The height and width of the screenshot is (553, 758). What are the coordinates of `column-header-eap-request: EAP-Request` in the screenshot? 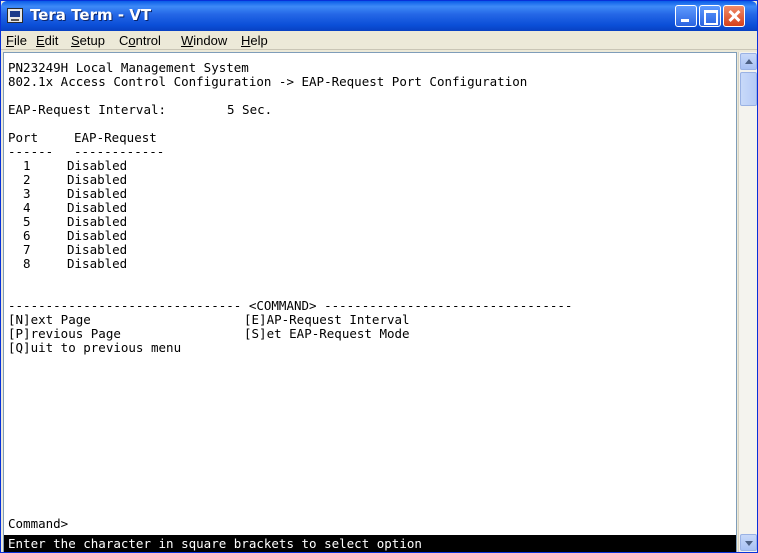 It's located at (115, 137).